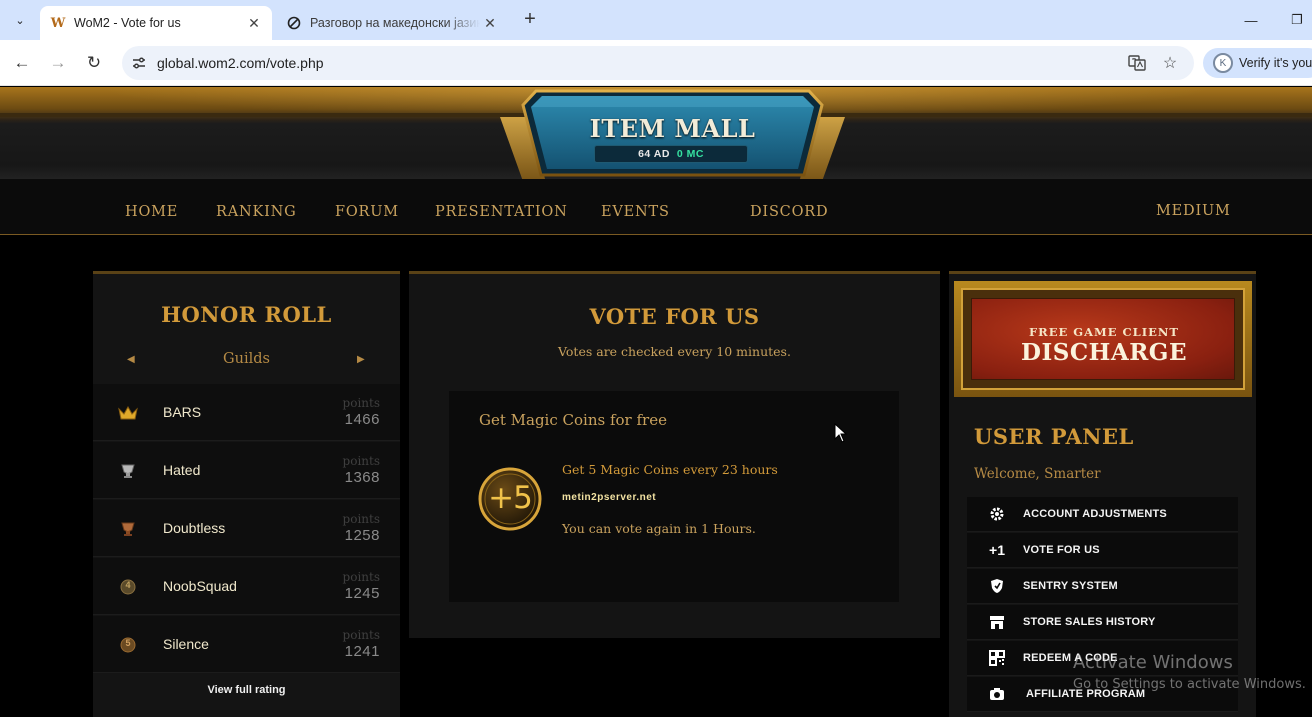 The width and height of the screenshot is (1312, 717). Describe the element at coordinates (182, 470) in the screenshot. I see `guild-name: Hated` at that location.